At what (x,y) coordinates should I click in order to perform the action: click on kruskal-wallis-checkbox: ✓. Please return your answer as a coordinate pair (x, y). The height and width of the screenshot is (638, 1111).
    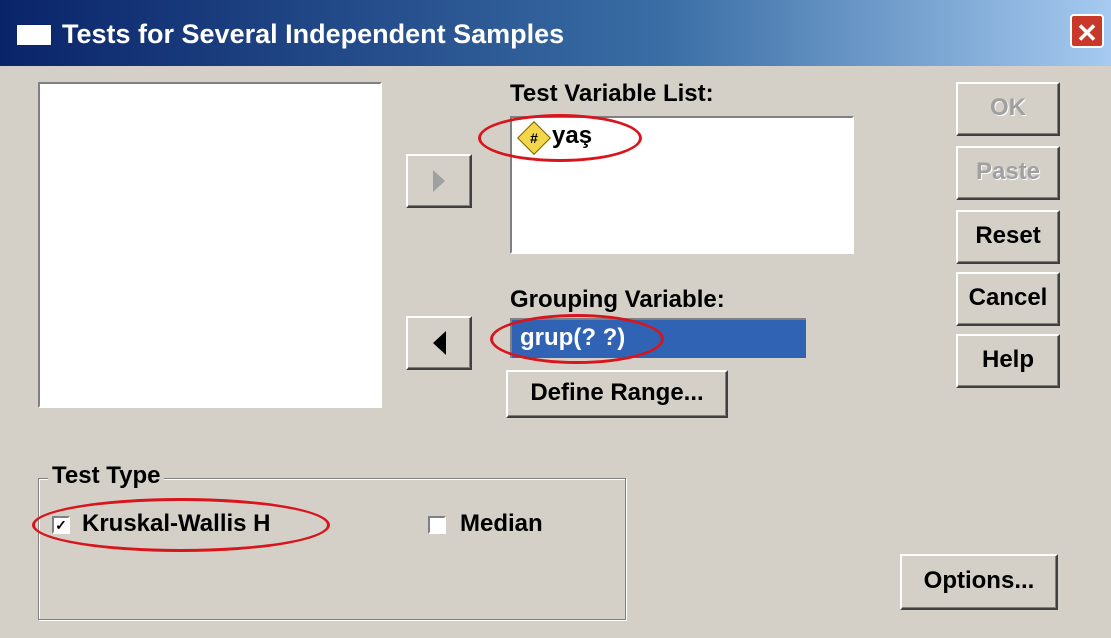
    Looking at the image, I should click on (61, 525).